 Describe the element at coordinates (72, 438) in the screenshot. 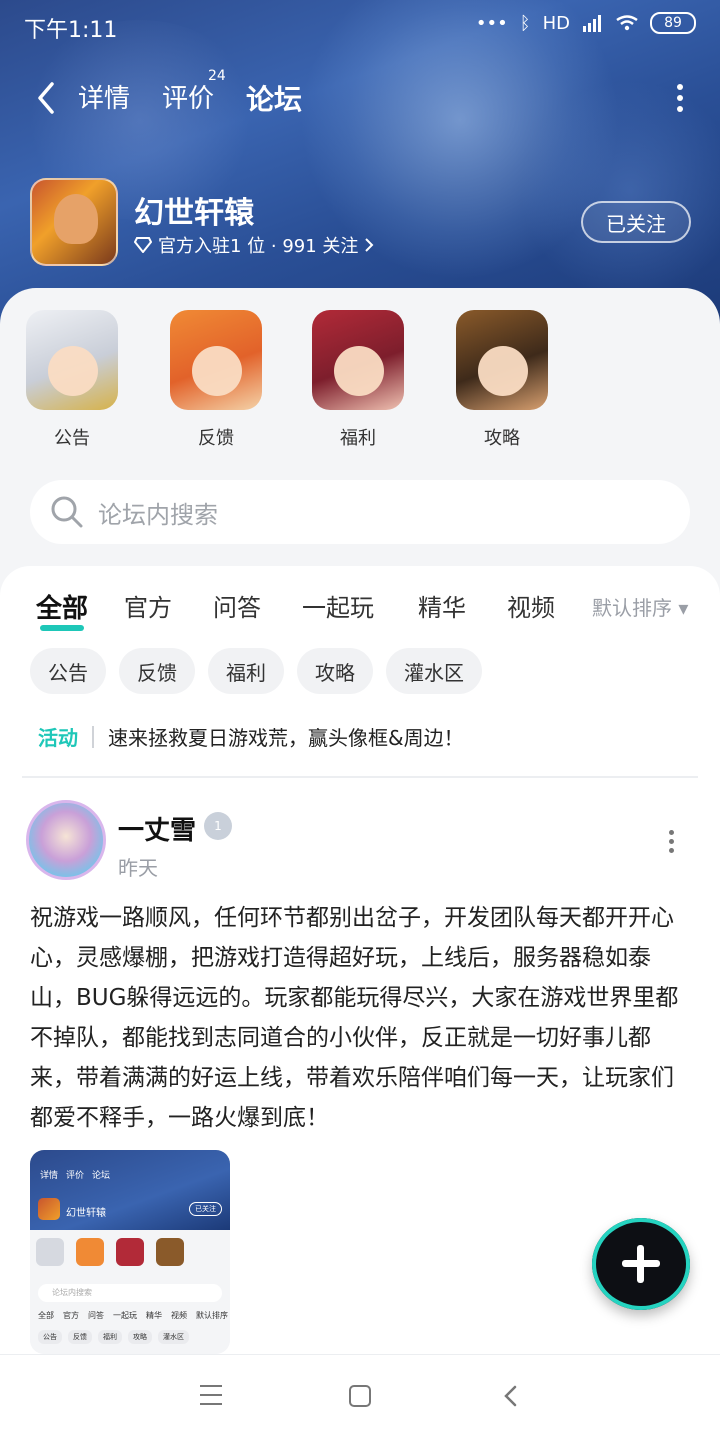

I see `quick-link-label: 公告` at that location.